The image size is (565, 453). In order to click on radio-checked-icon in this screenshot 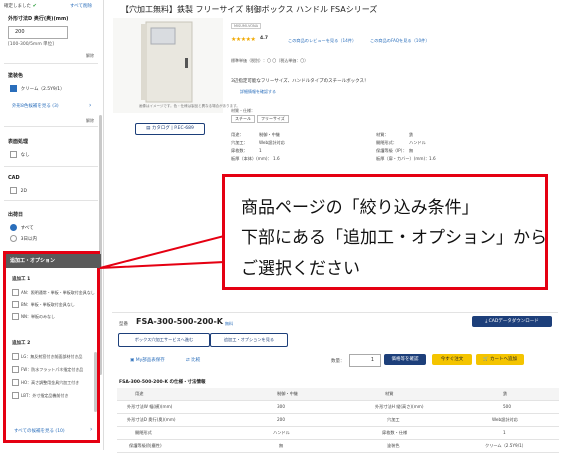, I will do `click(13, 227)`.